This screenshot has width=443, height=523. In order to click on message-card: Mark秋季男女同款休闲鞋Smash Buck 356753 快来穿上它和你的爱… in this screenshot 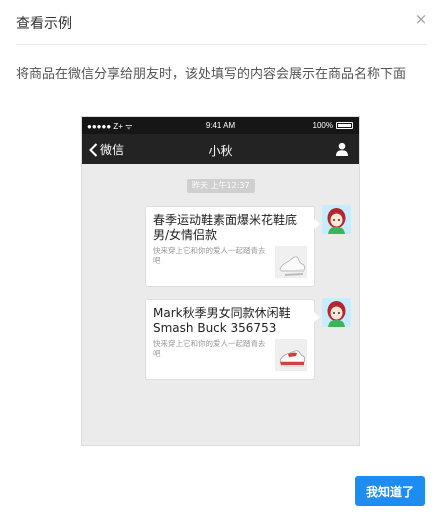, I will do `click(232, 339)`.